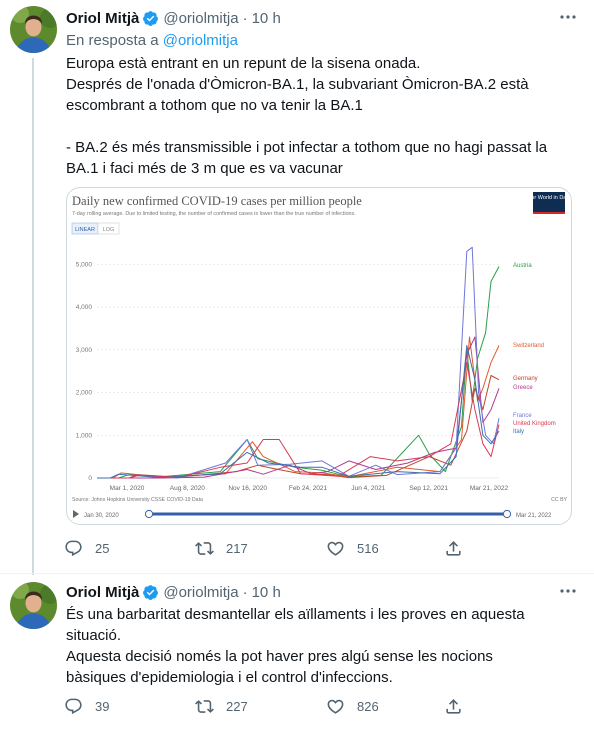 The image size is (594, 731). Describe the element at coordinates (76, 514) in the screenshot. I see `play-icon` at that location.